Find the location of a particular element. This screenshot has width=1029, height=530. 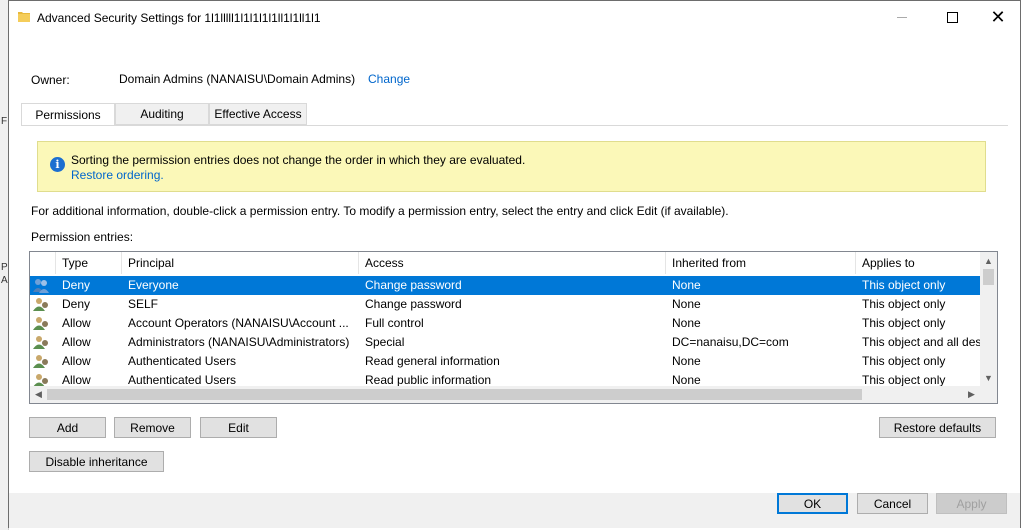

permission-entries-label: Permission entries: is located at coordinates (82, 237).